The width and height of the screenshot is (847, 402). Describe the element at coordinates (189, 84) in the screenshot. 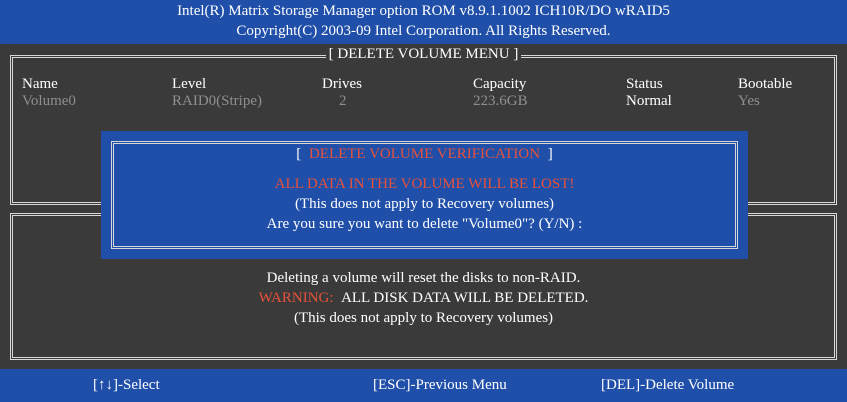

I see `column-header-level: Level` at that location.